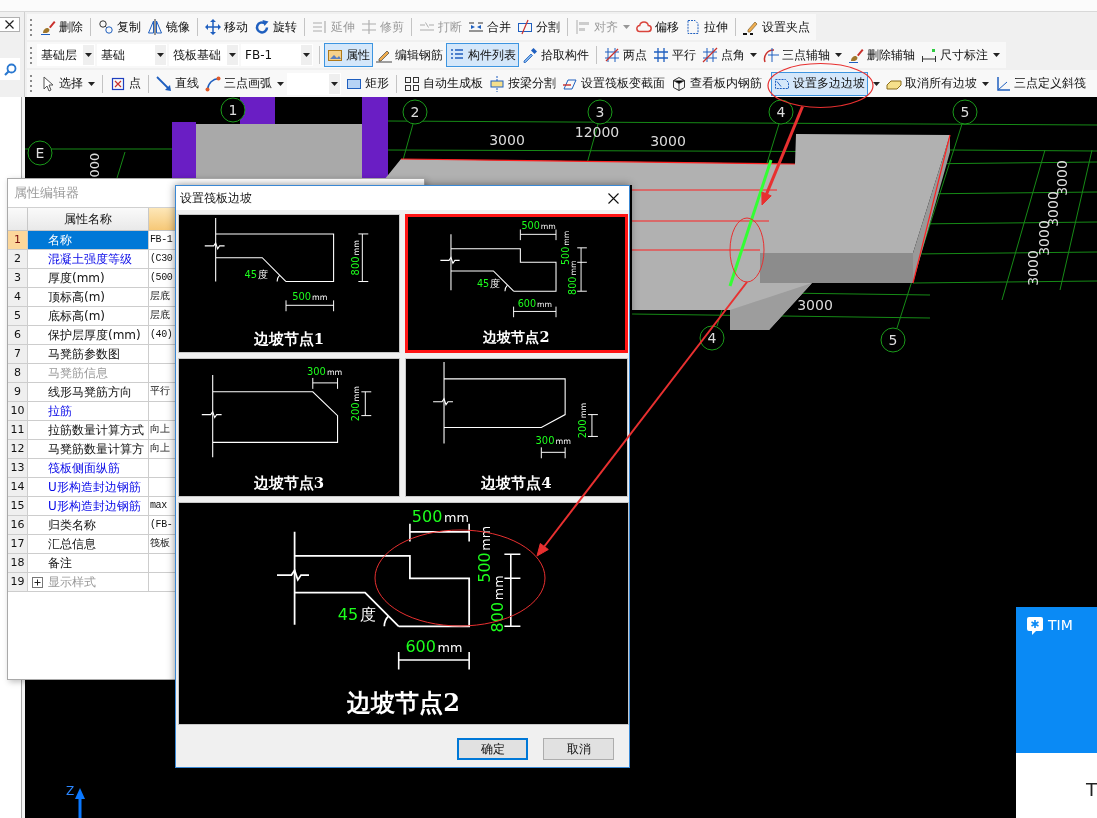 The height and width of the screenshot is (818, 1097). Describe the element at coordinates (612, 55) in the screenshot. I see `crossed-lines-icon` at that location.